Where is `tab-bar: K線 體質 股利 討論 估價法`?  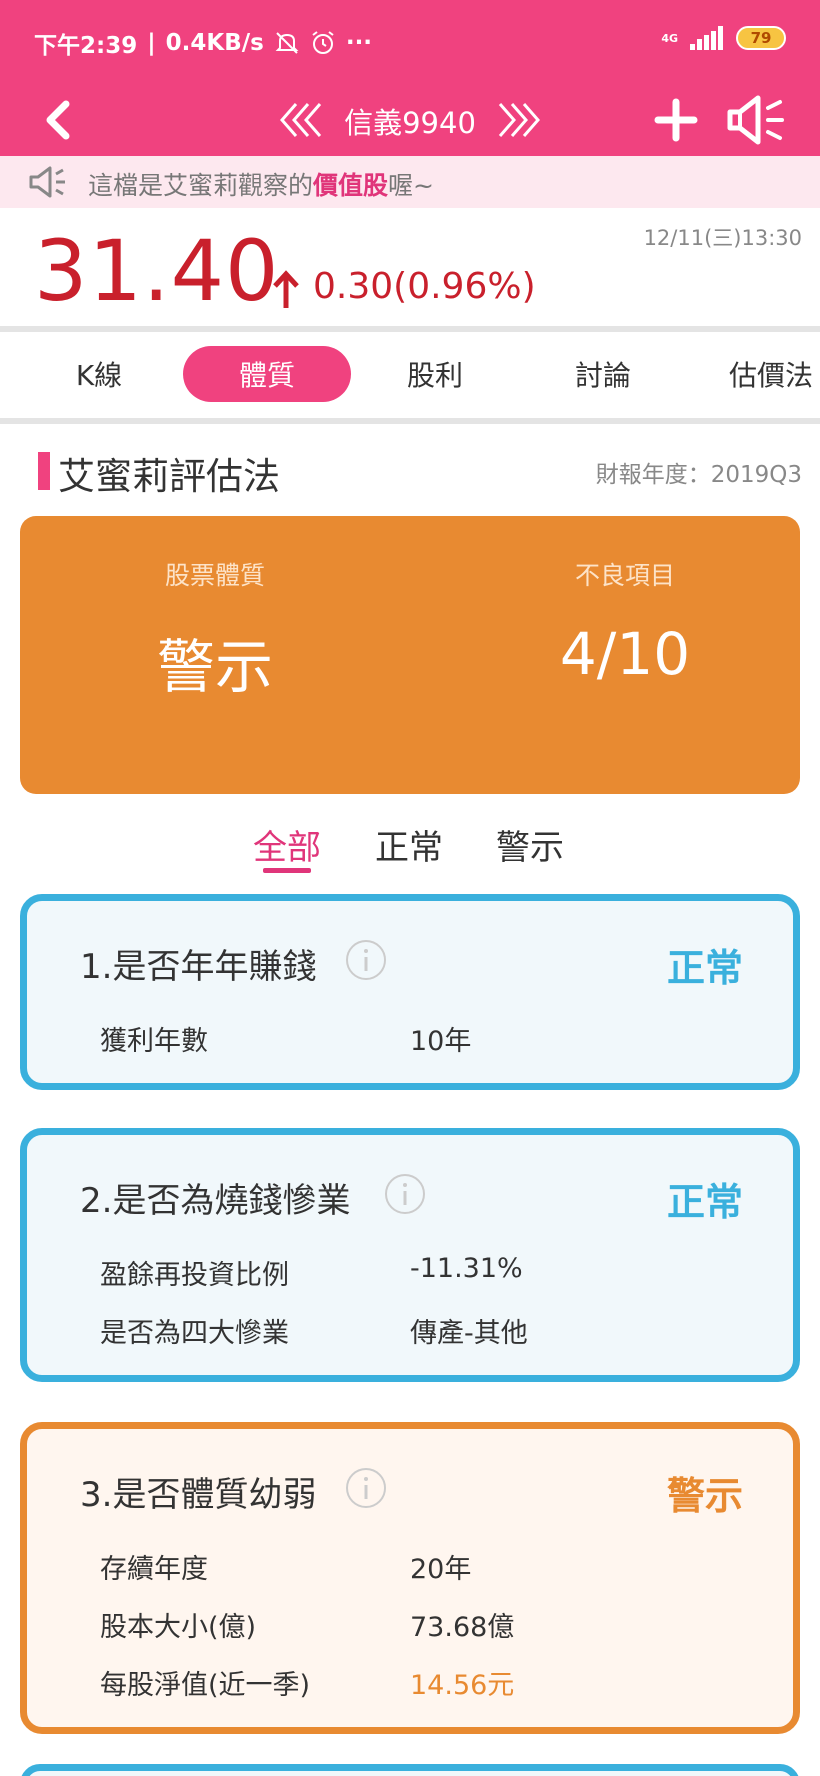 tab-bar: K線 體質 股利 討論 估價法 is located at coordinates (410, 375).